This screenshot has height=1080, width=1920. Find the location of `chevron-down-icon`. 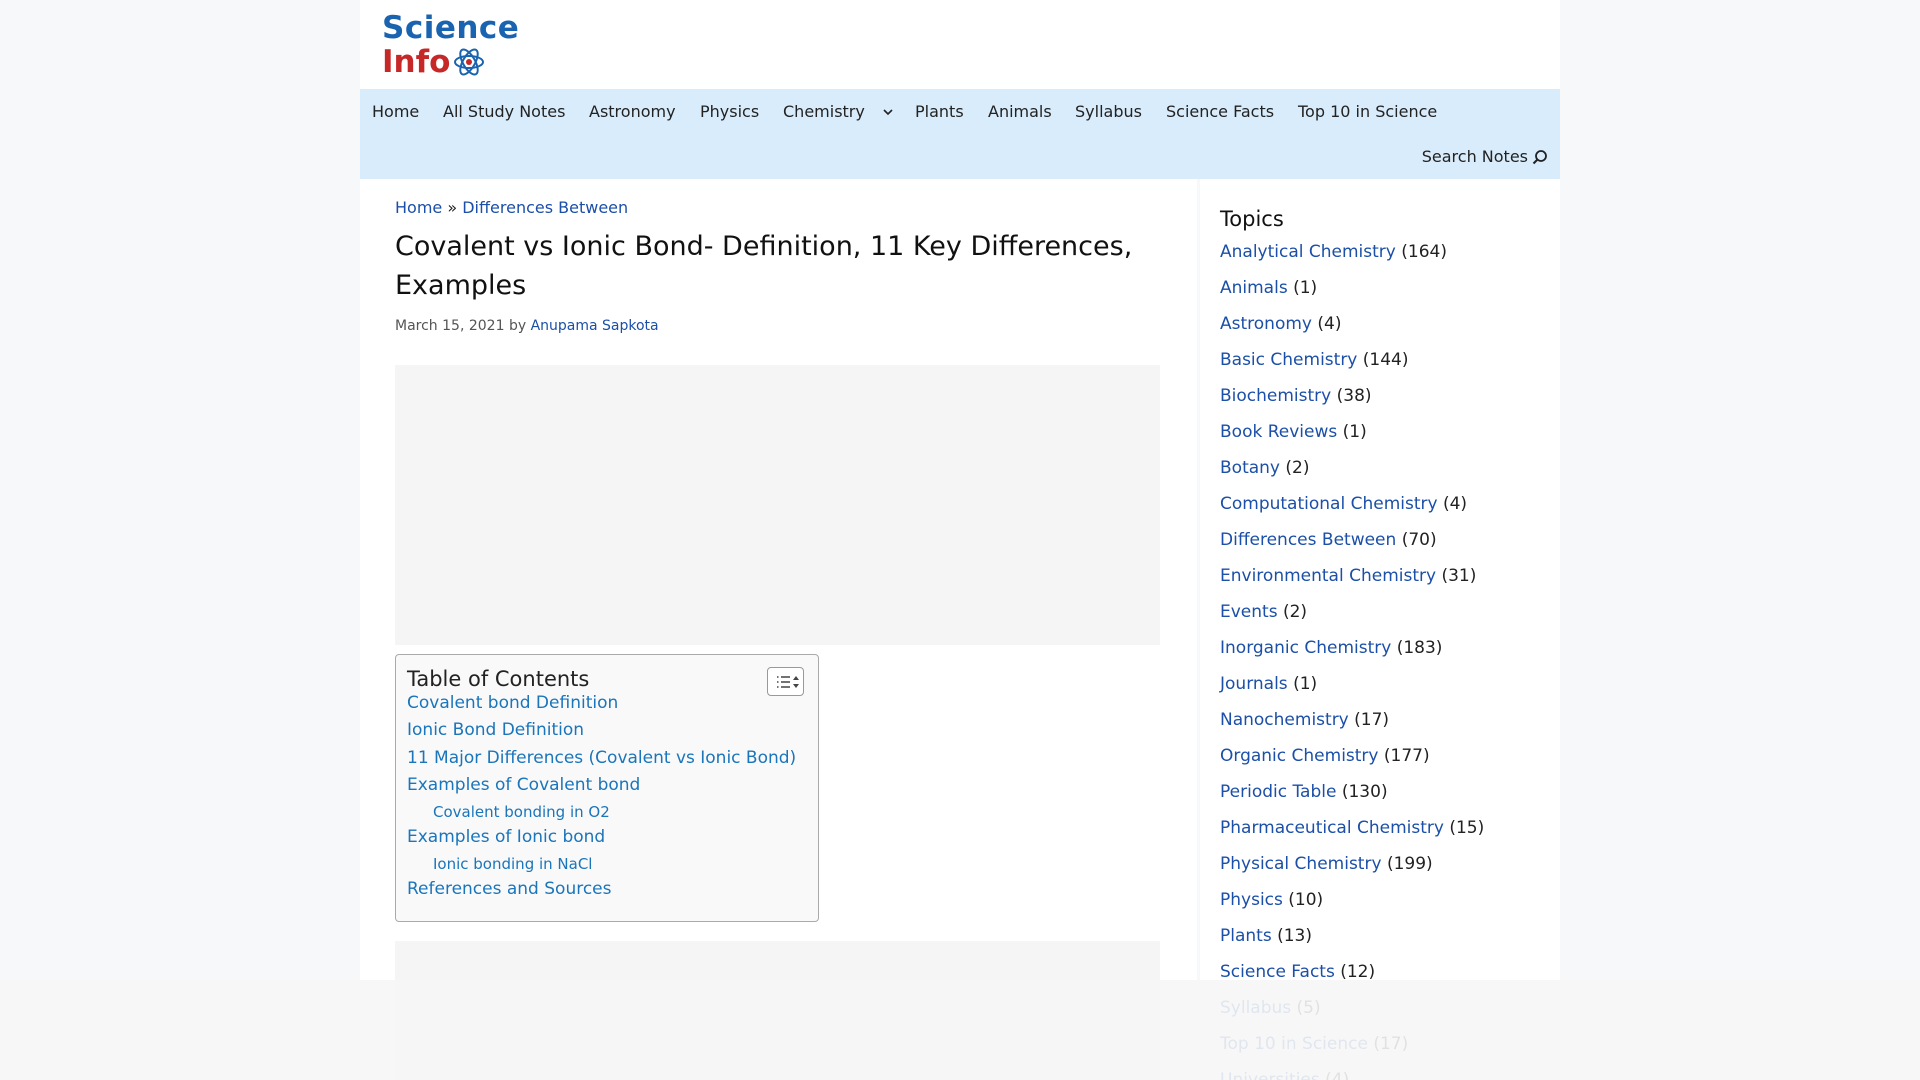

chevron-down-icon is located at coordinates (888, 112).